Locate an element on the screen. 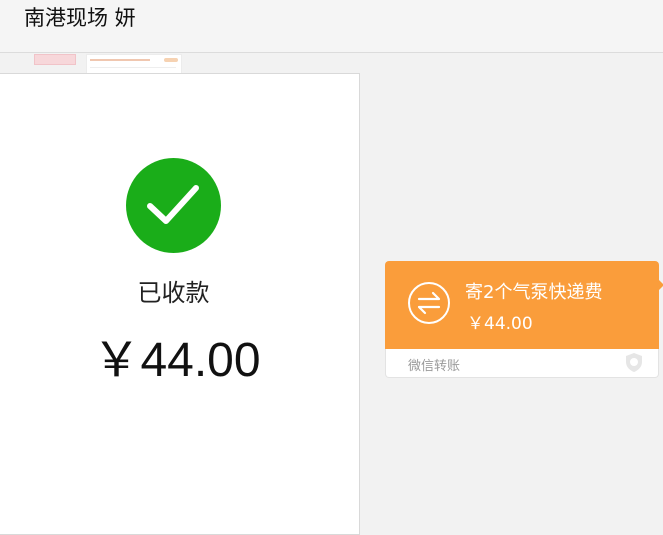 The image size is (663, 535). transfer-bubble-footer: 微信转账 is located at coordinates (522, 363).